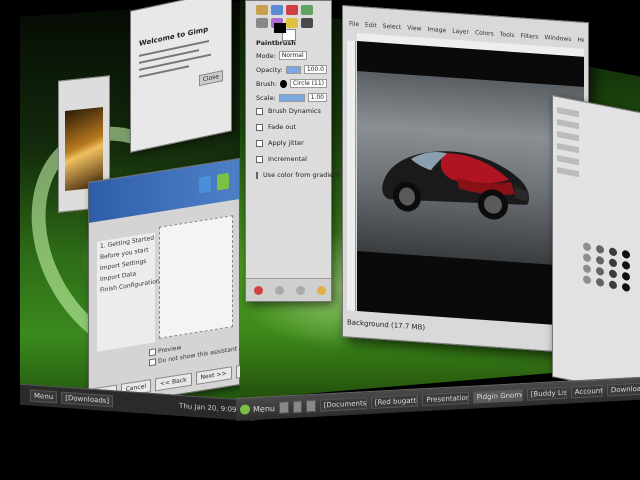 The height and width of the screenshot is (480, 640). What do you see at coordinates (321, 290) in the screenshot?
I see `reset-icon` at bounding box center [321, 290].